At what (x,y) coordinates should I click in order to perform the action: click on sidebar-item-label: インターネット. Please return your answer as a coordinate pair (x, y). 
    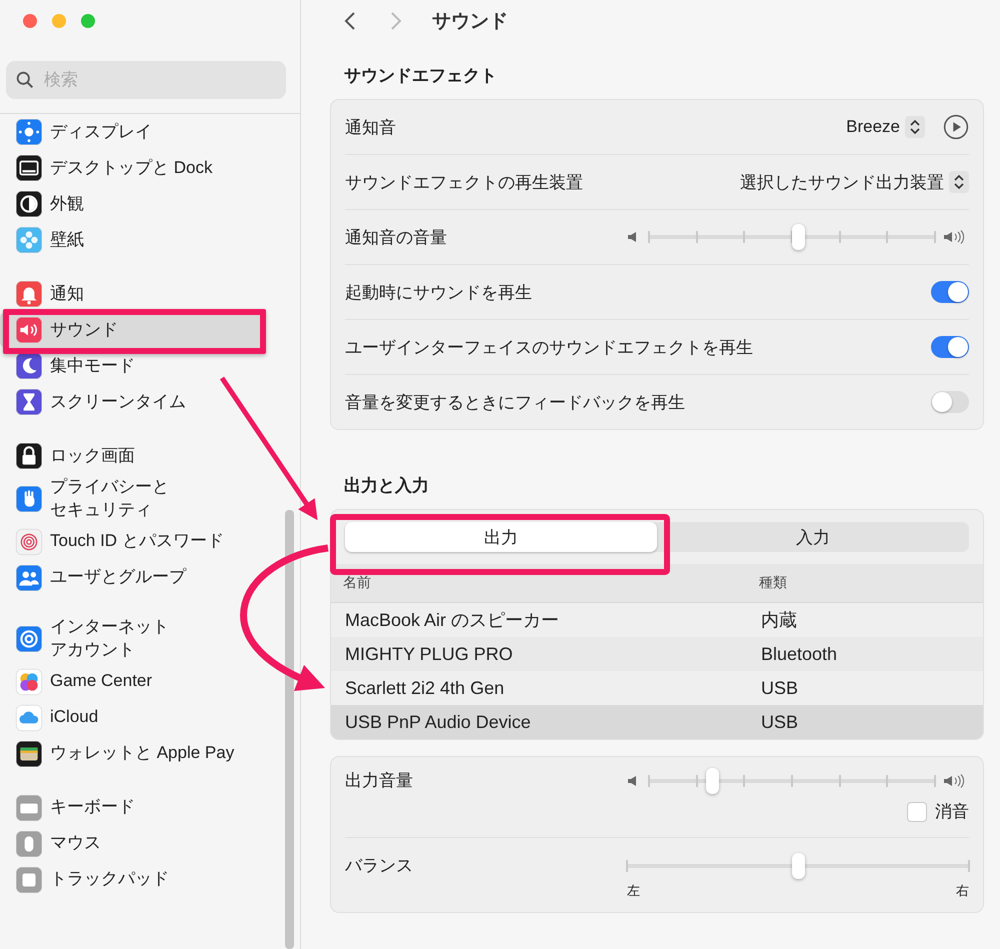
    Looking at the image, I should click on (109, 627).